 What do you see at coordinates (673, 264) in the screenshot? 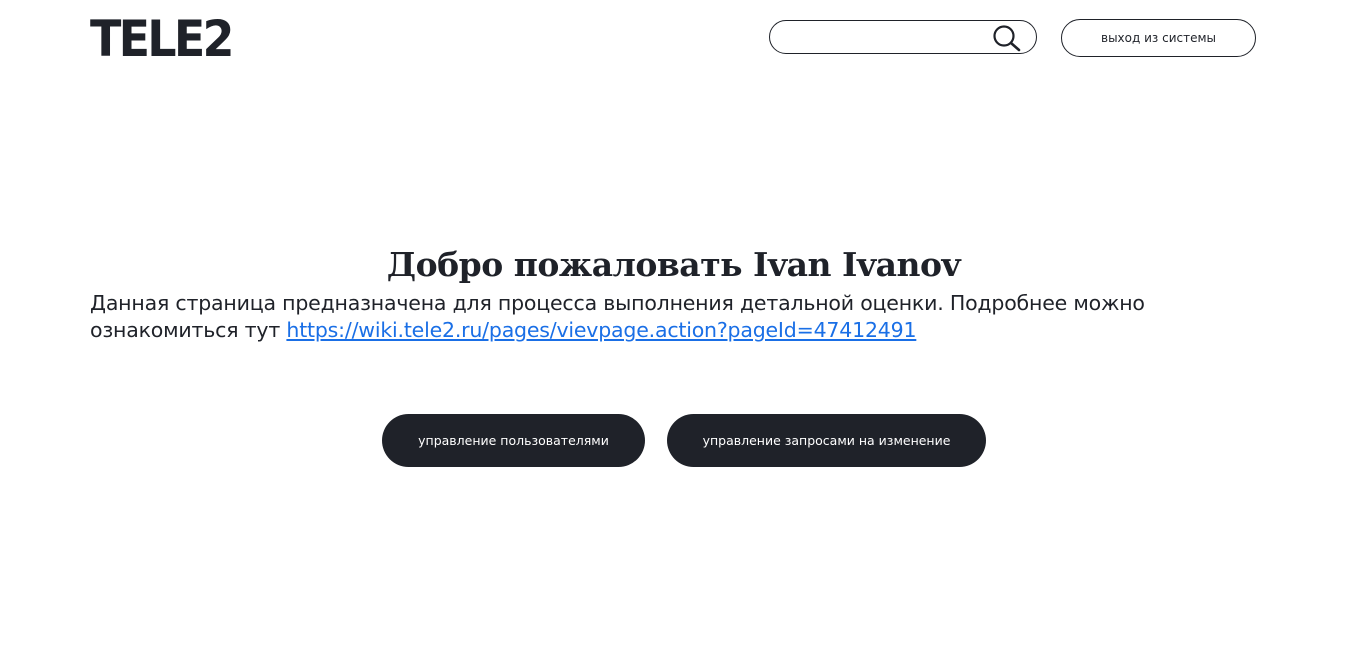
I see `page-title: Добро пожаловать Ivan Ivanov` at bounding box center [673, 264].